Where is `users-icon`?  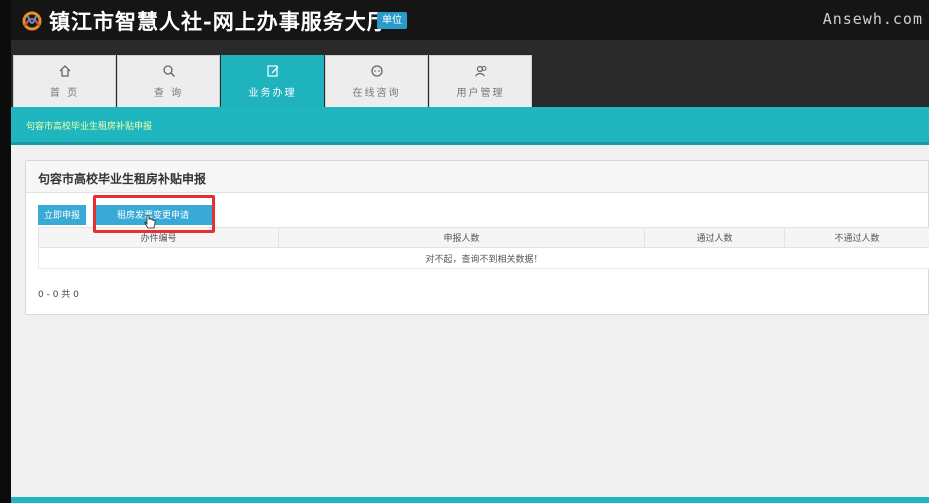
users-icon is located at coordinates (480, 71).